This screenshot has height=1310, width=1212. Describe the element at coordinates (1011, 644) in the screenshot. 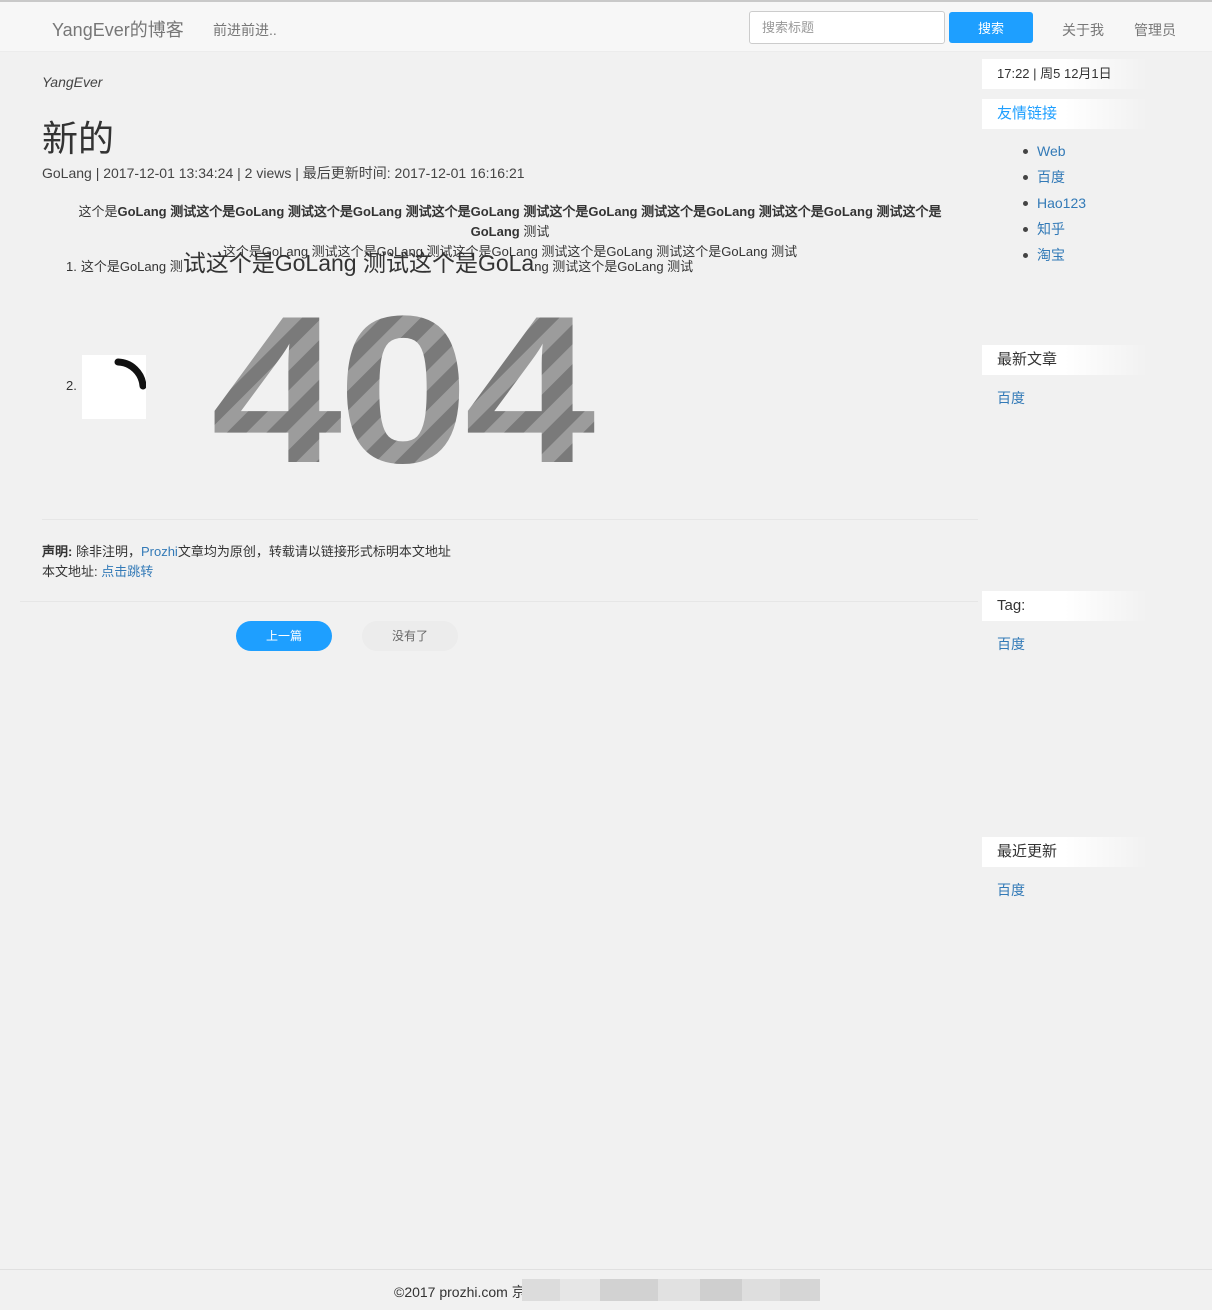

I see `tag-link: 百度` at that location.